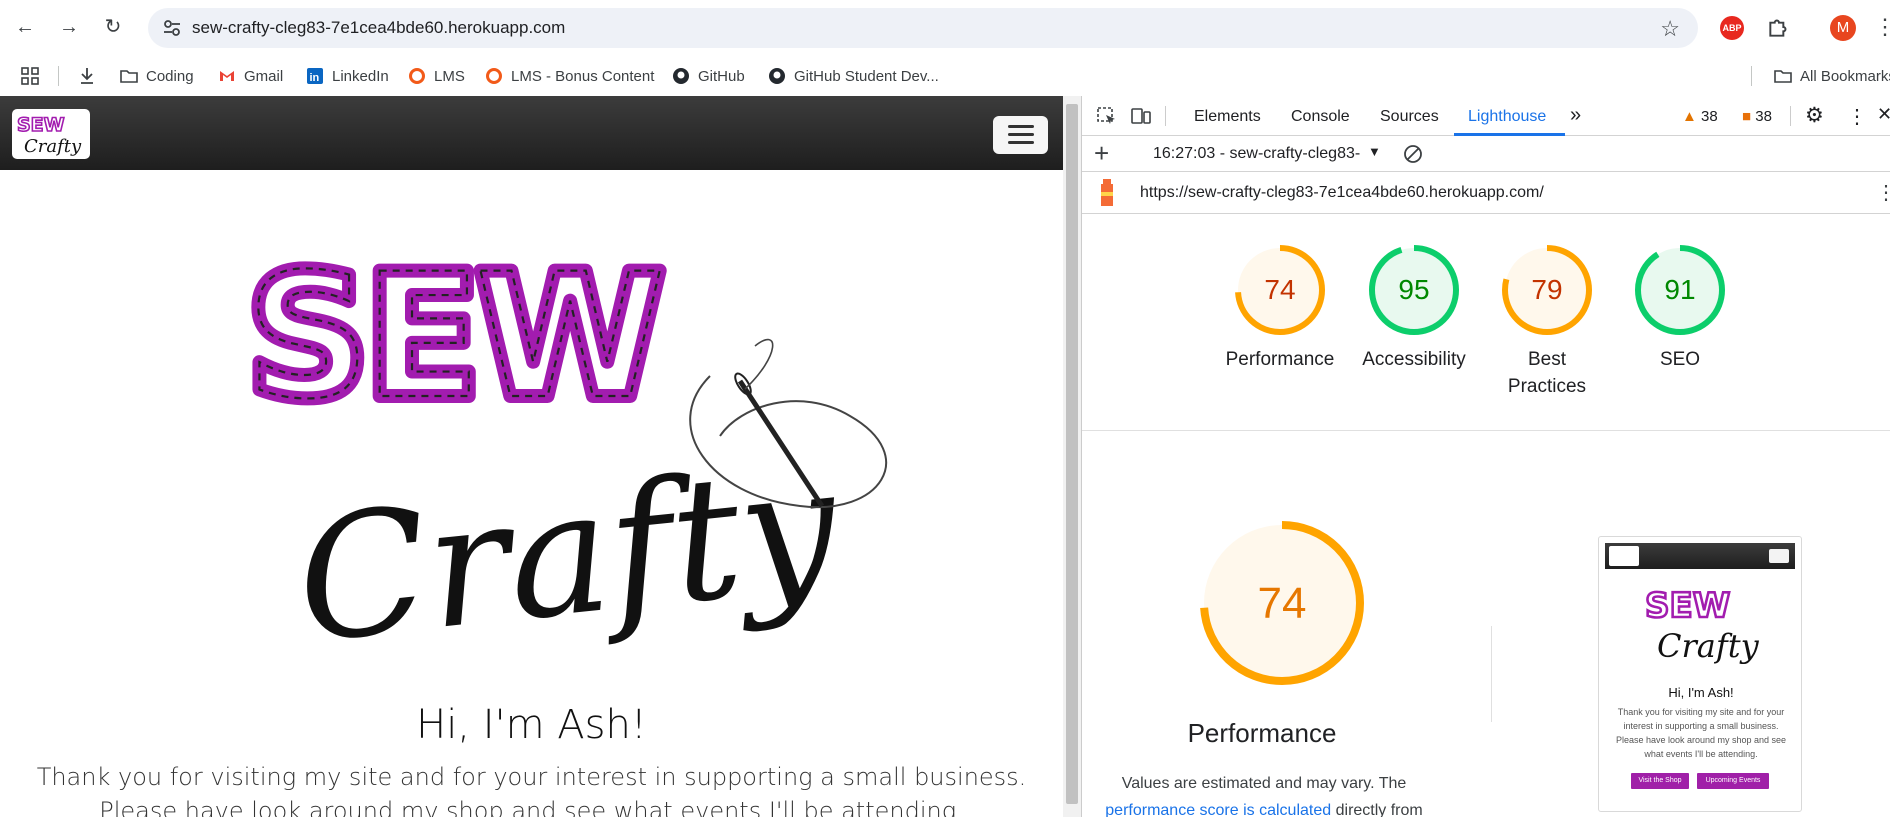 Image resolution: width=1890 pixels, height=817 pixels. Describe the element at coordinates (531, 725) in the screenshot. I see `hero-title: Hi, I'm Ash!` at that location.